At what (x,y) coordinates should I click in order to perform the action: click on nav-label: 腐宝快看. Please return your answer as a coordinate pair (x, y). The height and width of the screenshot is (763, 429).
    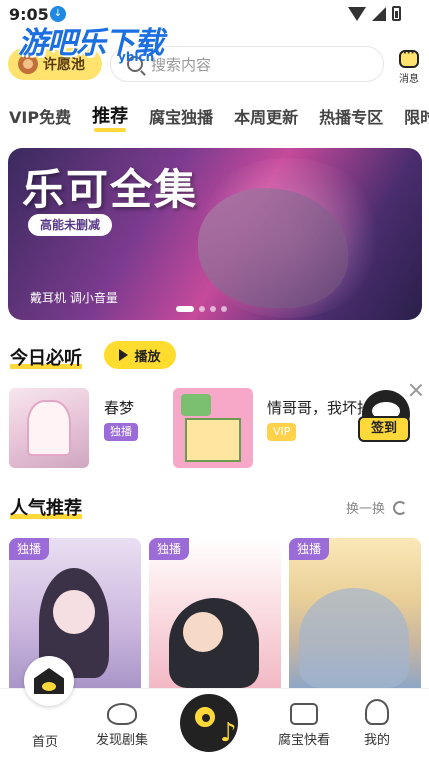
    Looking at the image, I should click on (304, 740).